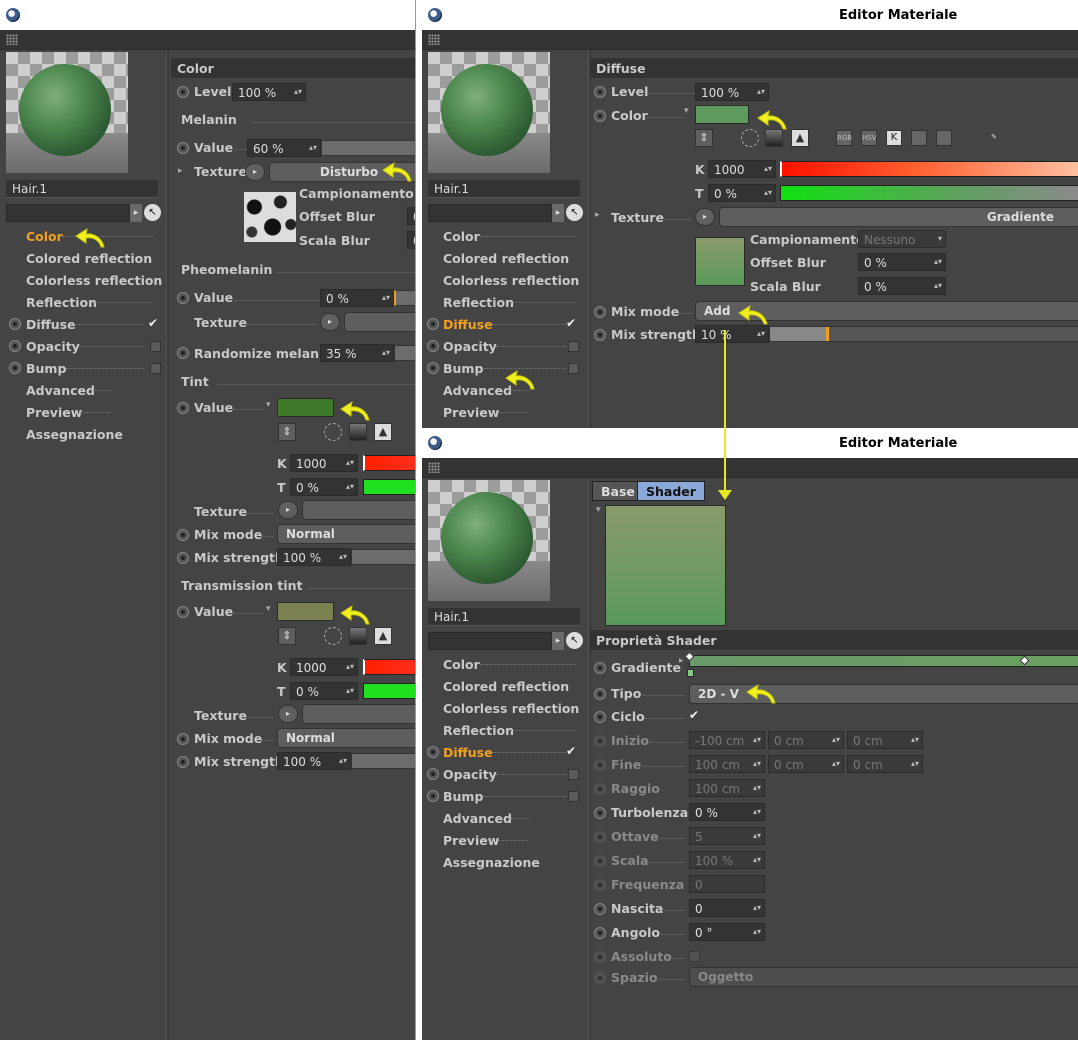  Describe the element at coordinates (600, 335) in the screenshot. I see `diffuse-mix-strength-radio` at that location.